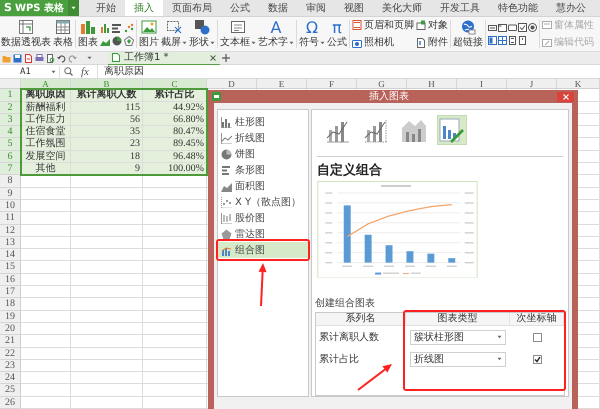 This screenshot has width=600, height=409. What do you see at coordinates (277, 8) in the screenshot?
I see `menu-tab: 数据` at bounding box center [277, 8].